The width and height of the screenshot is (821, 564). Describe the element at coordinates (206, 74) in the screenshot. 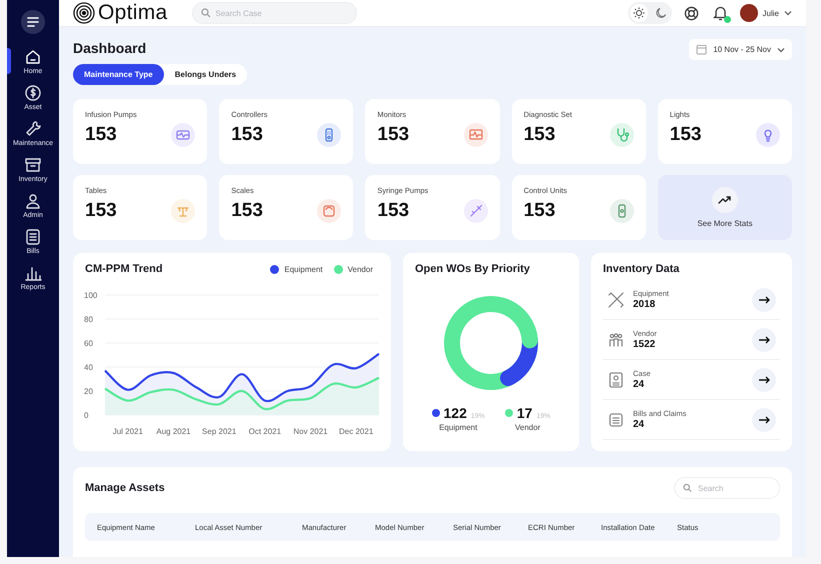

I see `tab: Belongs Unders` at that location.